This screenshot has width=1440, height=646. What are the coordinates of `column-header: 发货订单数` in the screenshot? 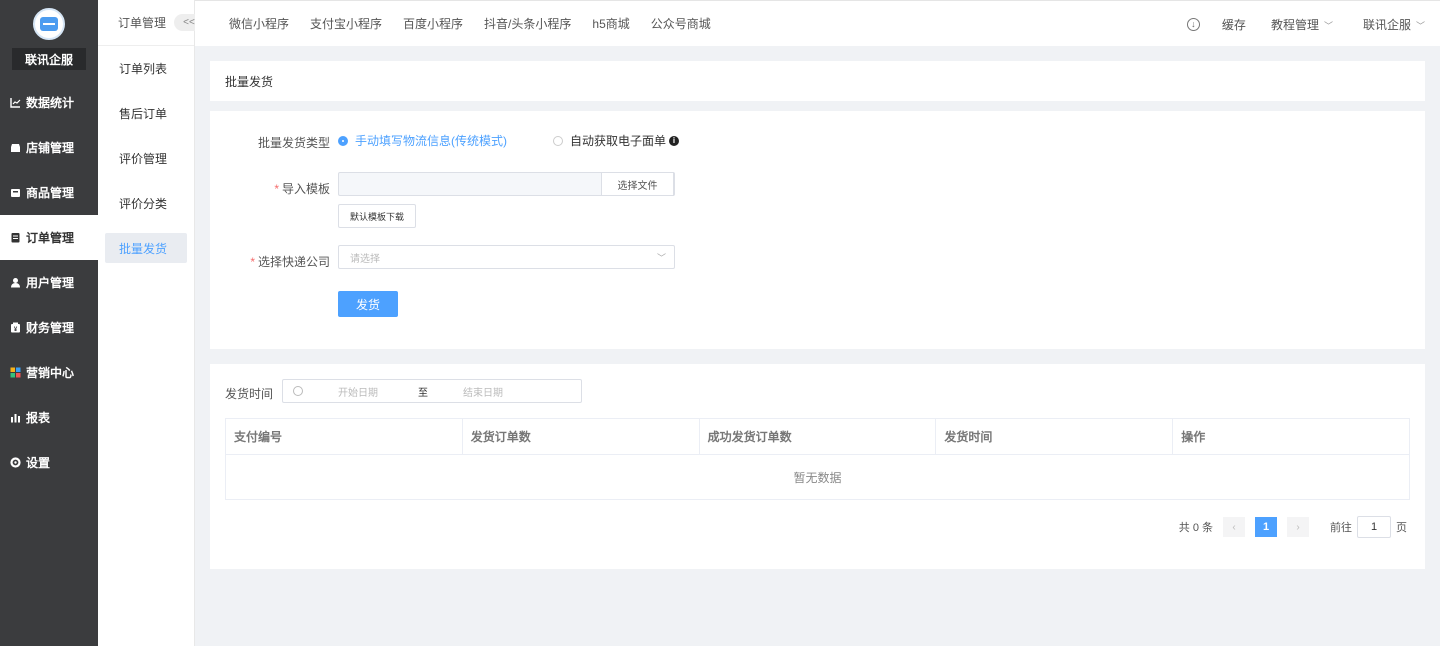 It's located at (581, 436).